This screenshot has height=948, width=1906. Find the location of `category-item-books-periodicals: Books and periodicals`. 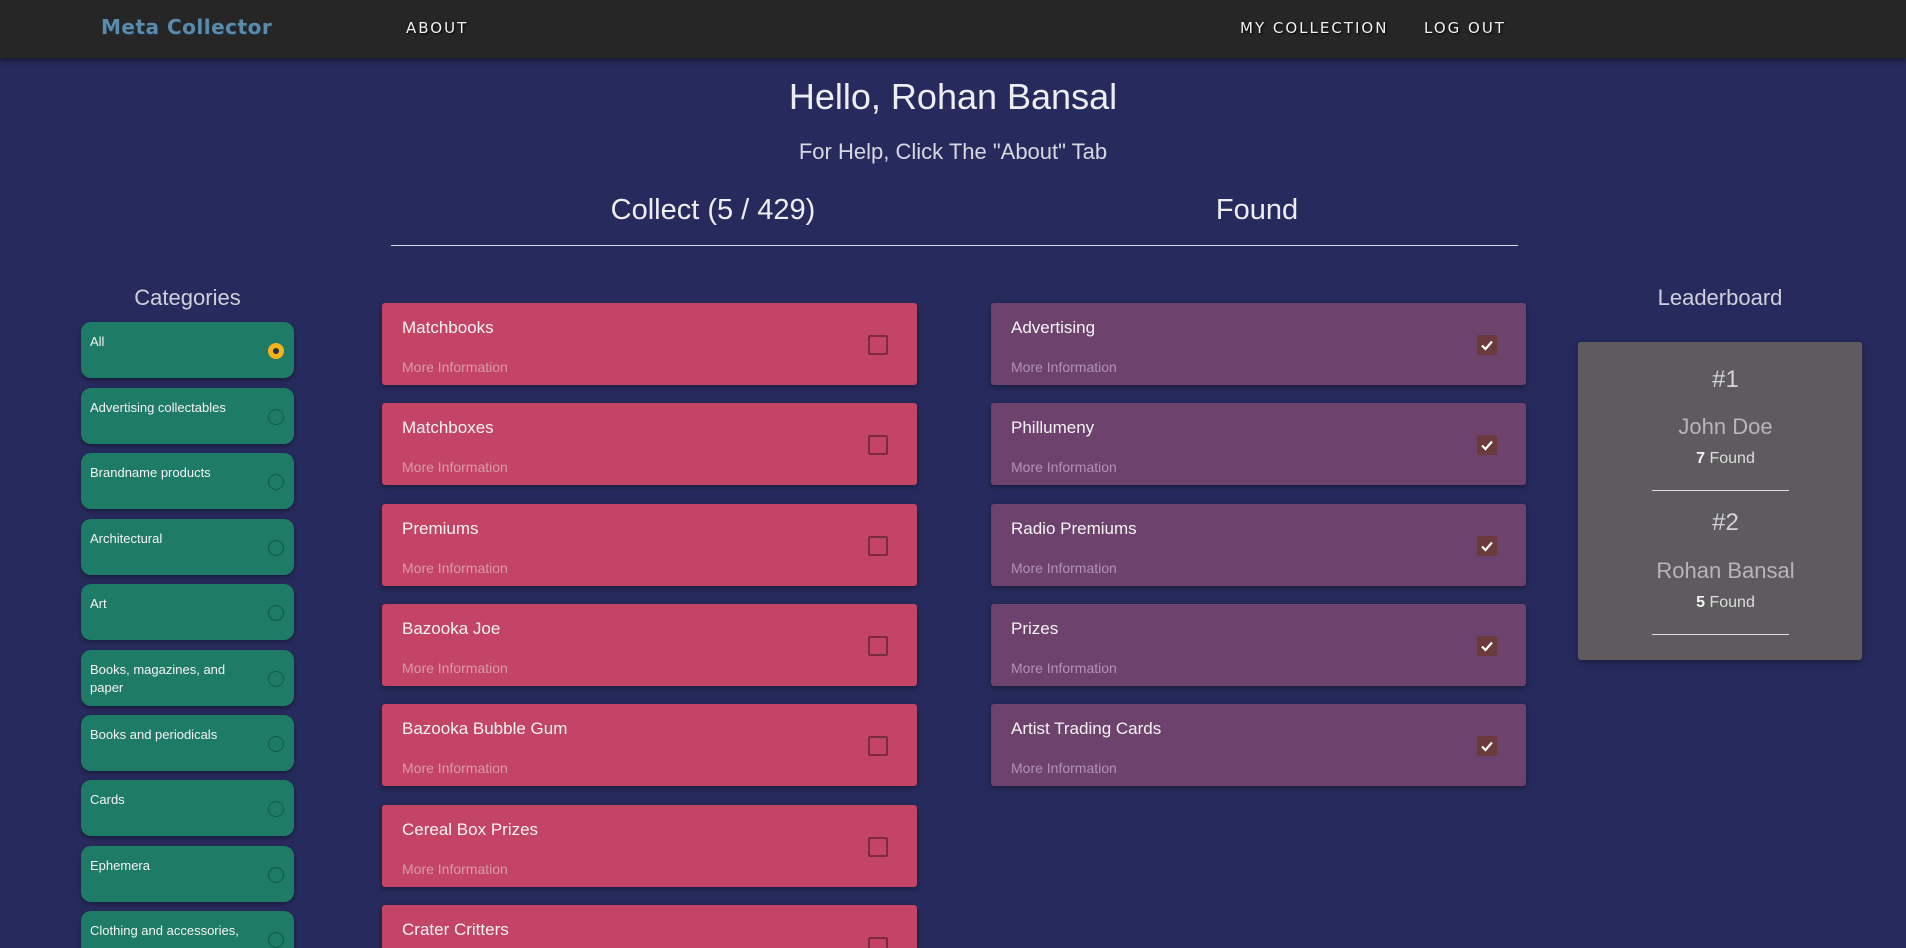

category-item-books-periodicals: Books and periodicals is located at coordinates (187, 743).